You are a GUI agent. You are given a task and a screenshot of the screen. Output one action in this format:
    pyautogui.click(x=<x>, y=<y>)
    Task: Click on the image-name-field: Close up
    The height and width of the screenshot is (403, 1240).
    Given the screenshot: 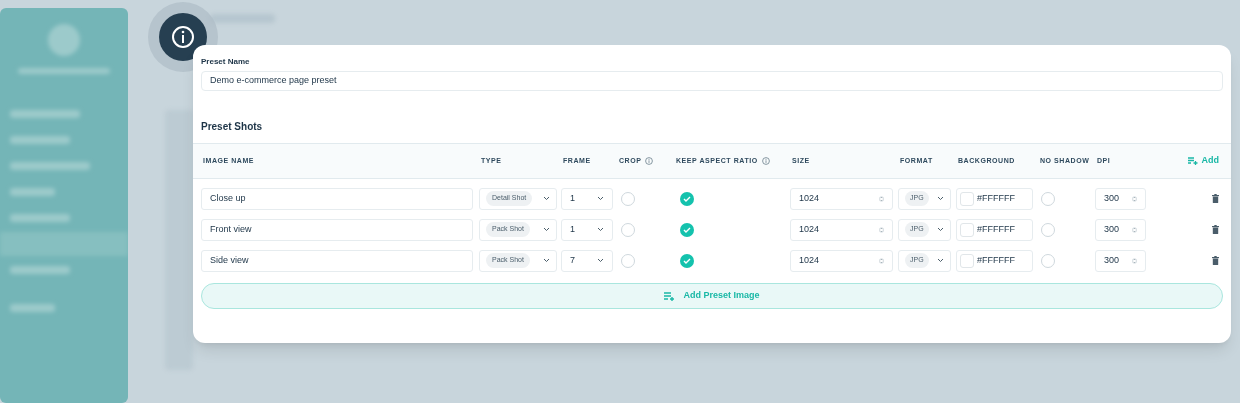 What is the action you would take?
    pyautogui.click(x=337, y=198)
    